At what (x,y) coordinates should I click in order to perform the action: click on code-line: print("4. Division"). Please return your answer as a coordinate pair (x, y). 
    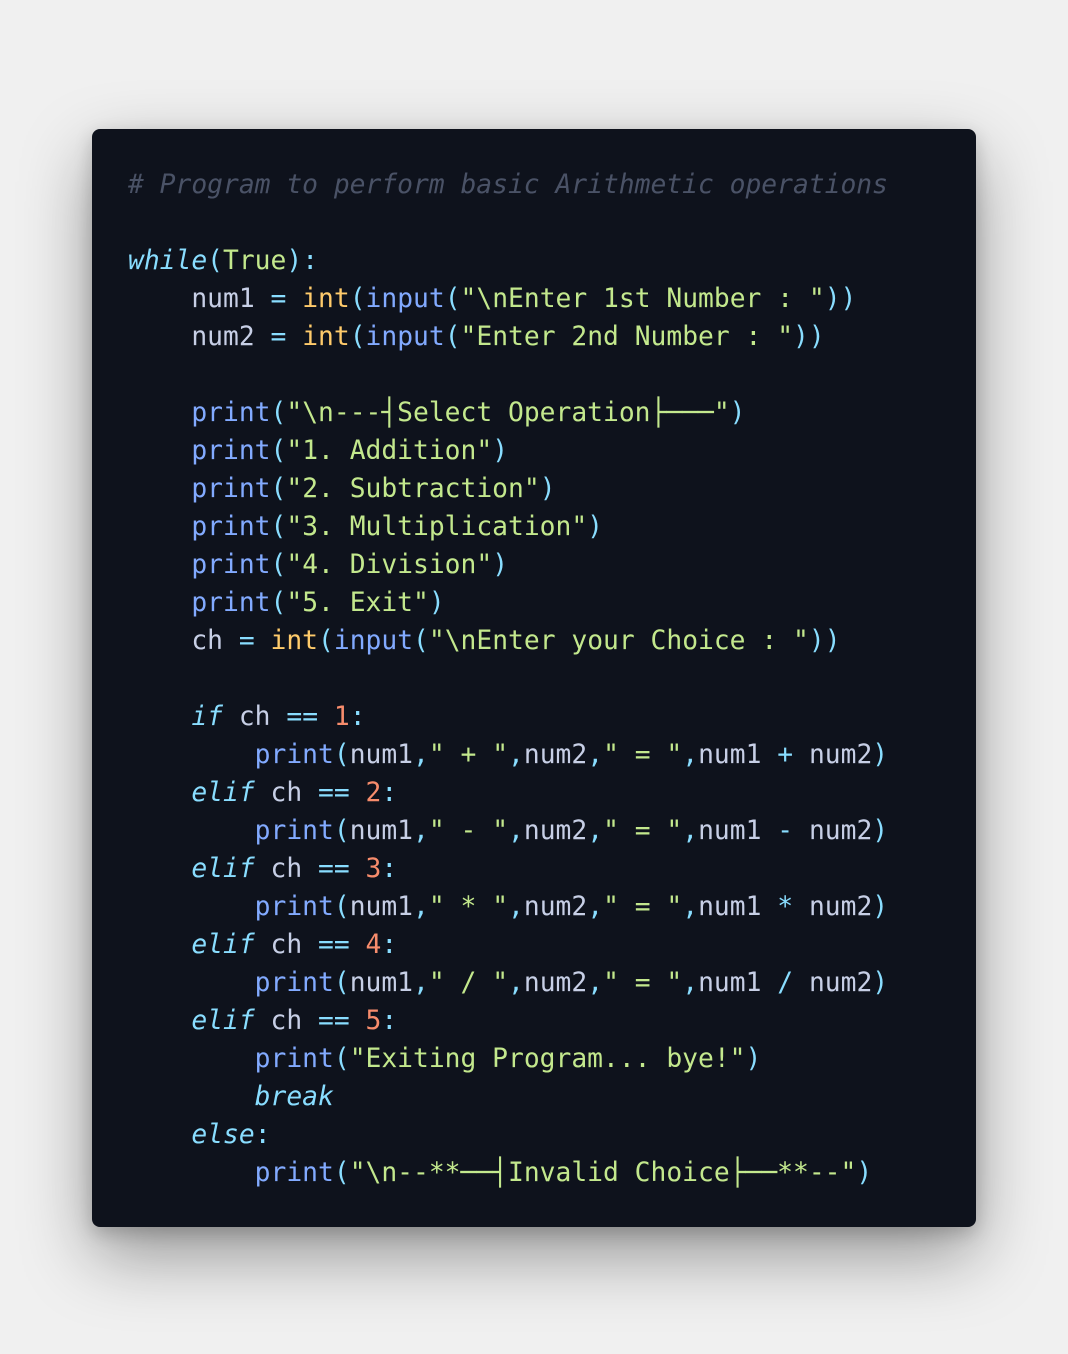
    Looking at the image, I should click on (552, 565).